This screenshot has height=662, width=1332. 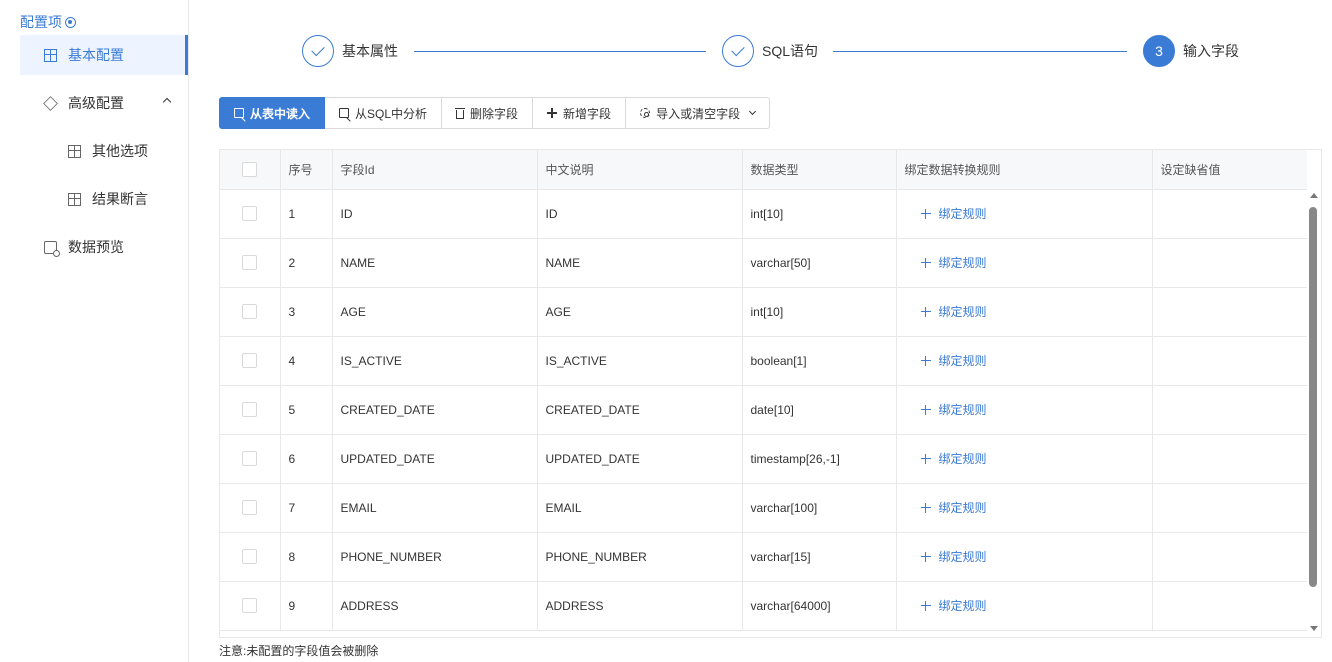 What do you see at coordinates (819, 459) in the screenshot?
I see `cell-data-type: timestamp[26,-1]` at bounding box center [819, 459].